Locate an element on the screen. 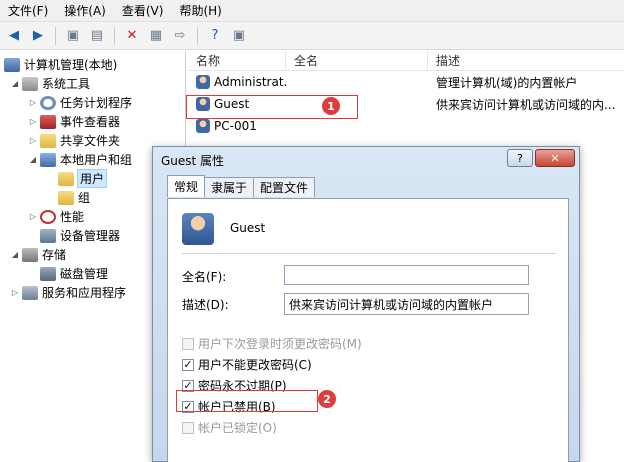  check-mark-icon: ✓ is located at coordinates (188, 364).